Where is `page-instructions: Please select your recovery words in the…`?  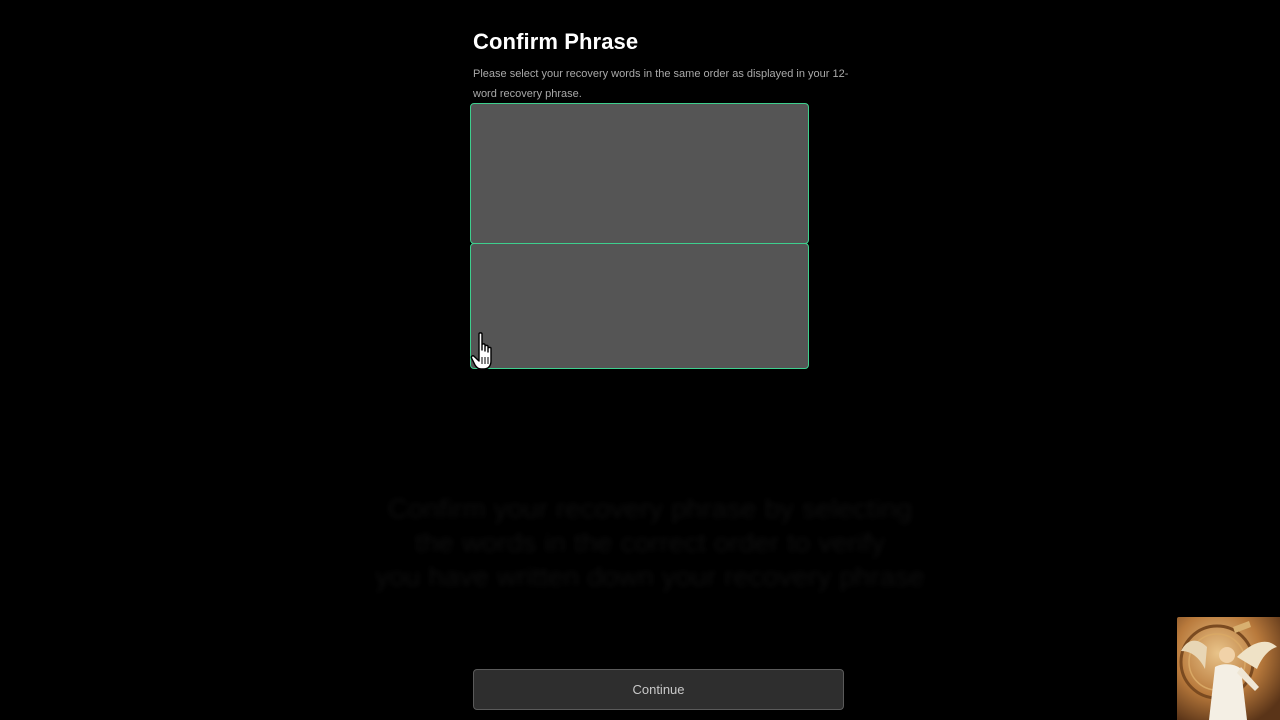
page-instructions: Please select your recovery words in the… is located at coordinates (661, 84).